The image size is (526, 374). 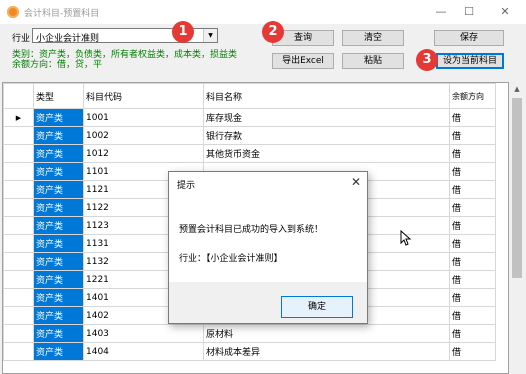 I want to click on step-badge-1: 1, so click(x=183, y=32).